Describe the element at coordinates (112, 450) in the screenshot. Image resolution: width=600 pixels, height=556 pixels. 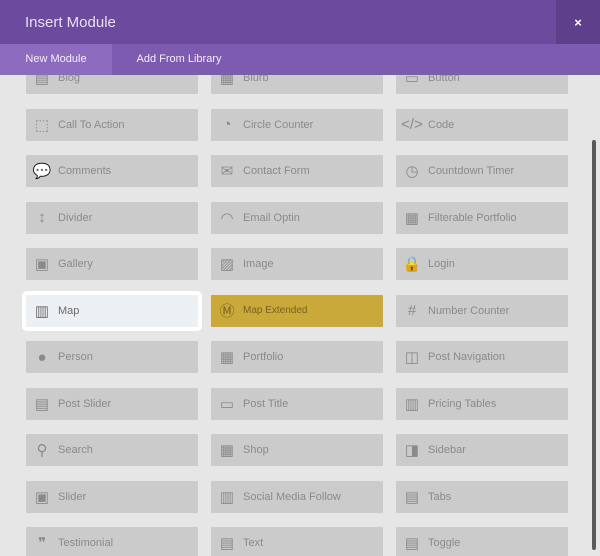
I see `module-search: ⚲ Search` at that location.